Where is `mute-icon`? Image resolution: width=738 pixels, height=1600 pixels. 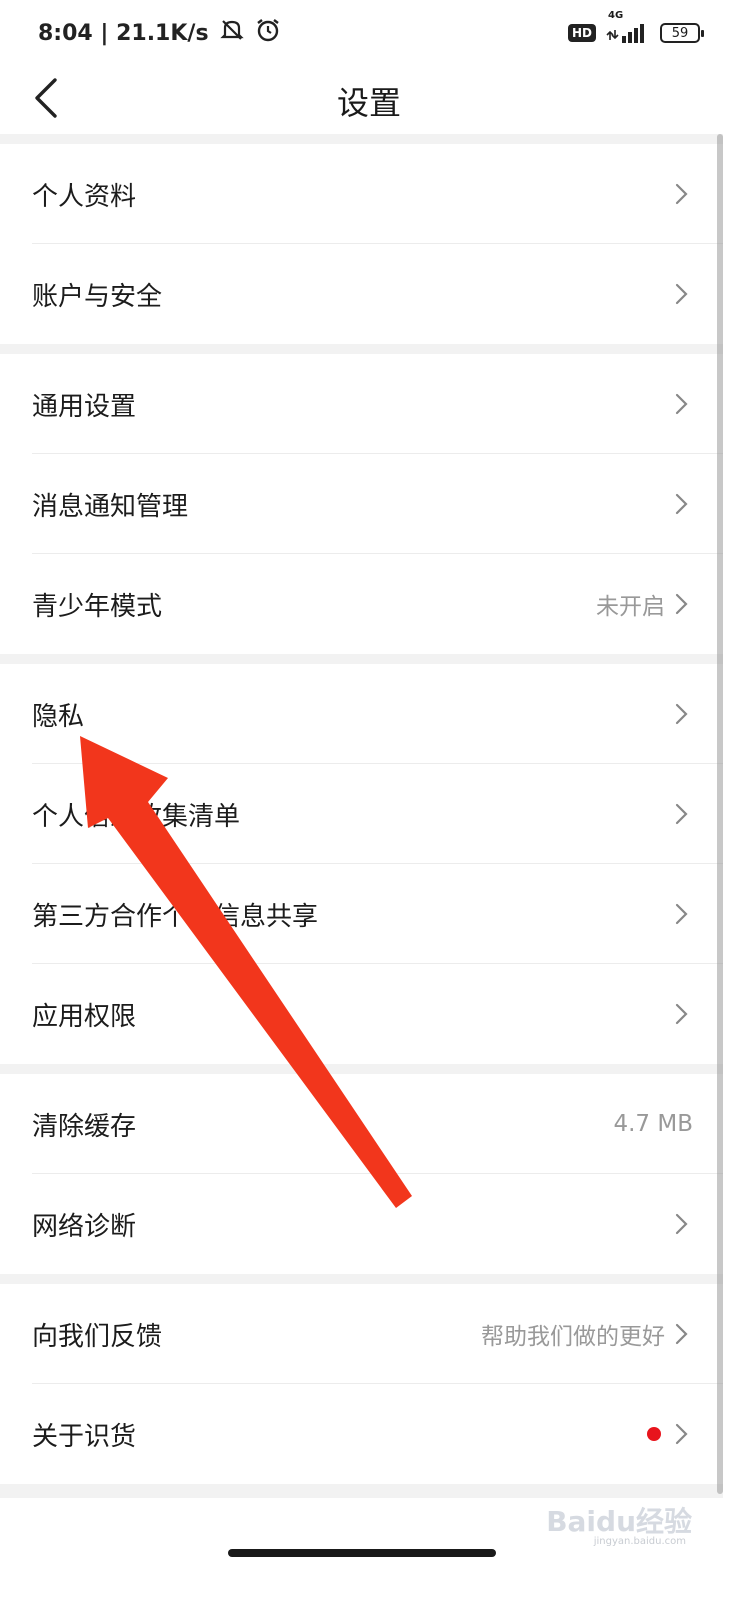
mute-icon is located at coordinates (232, 33).